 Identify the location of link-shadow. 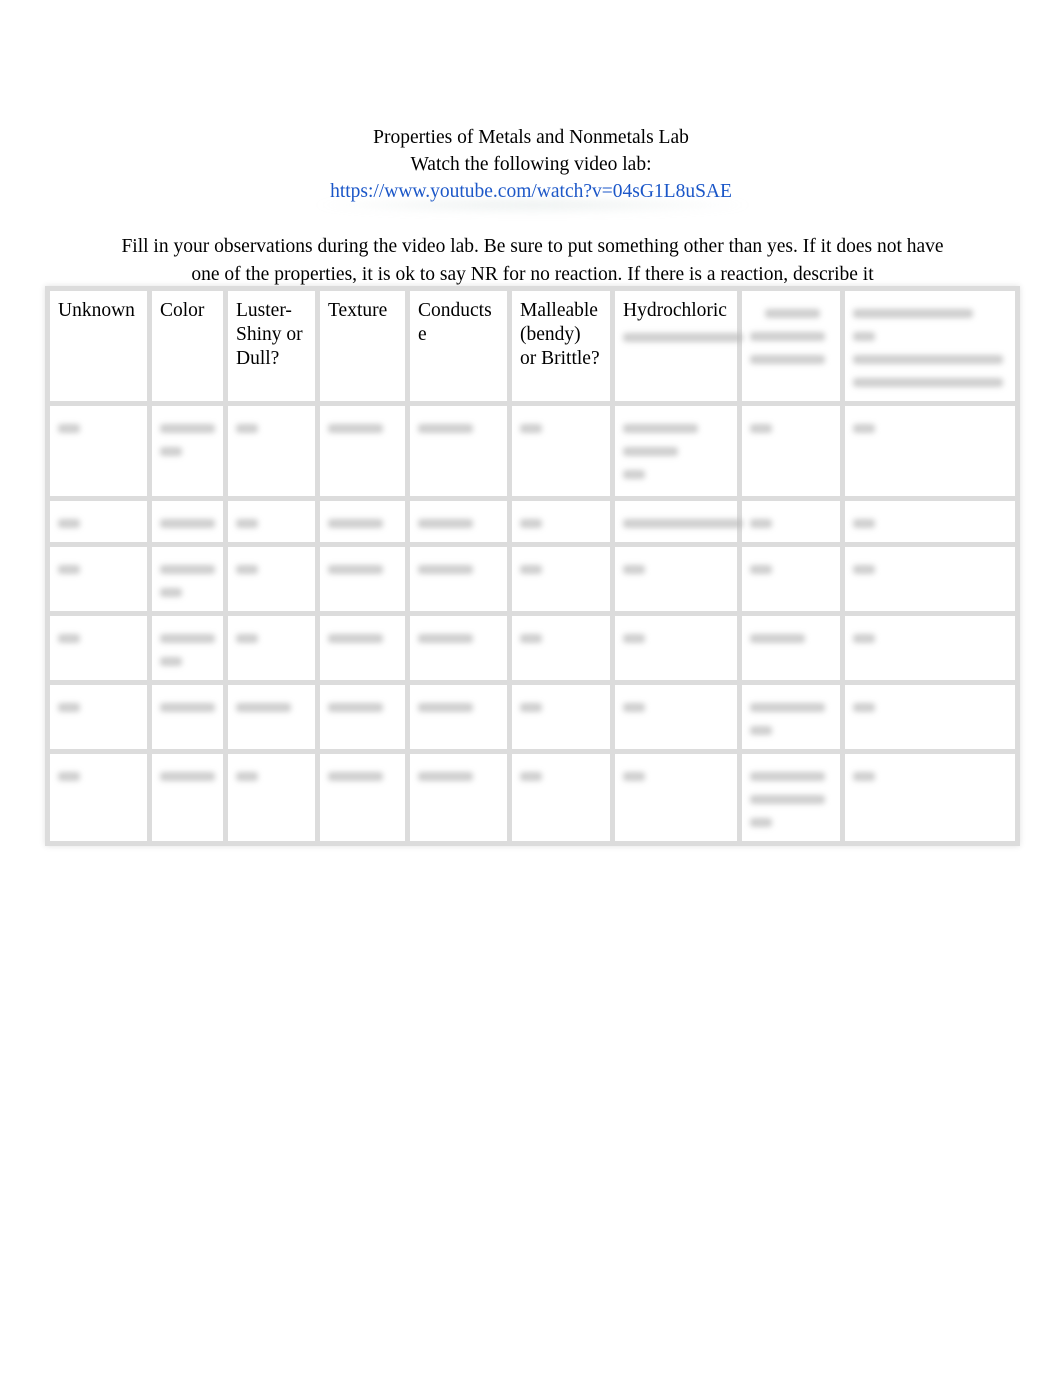
(532, 205).